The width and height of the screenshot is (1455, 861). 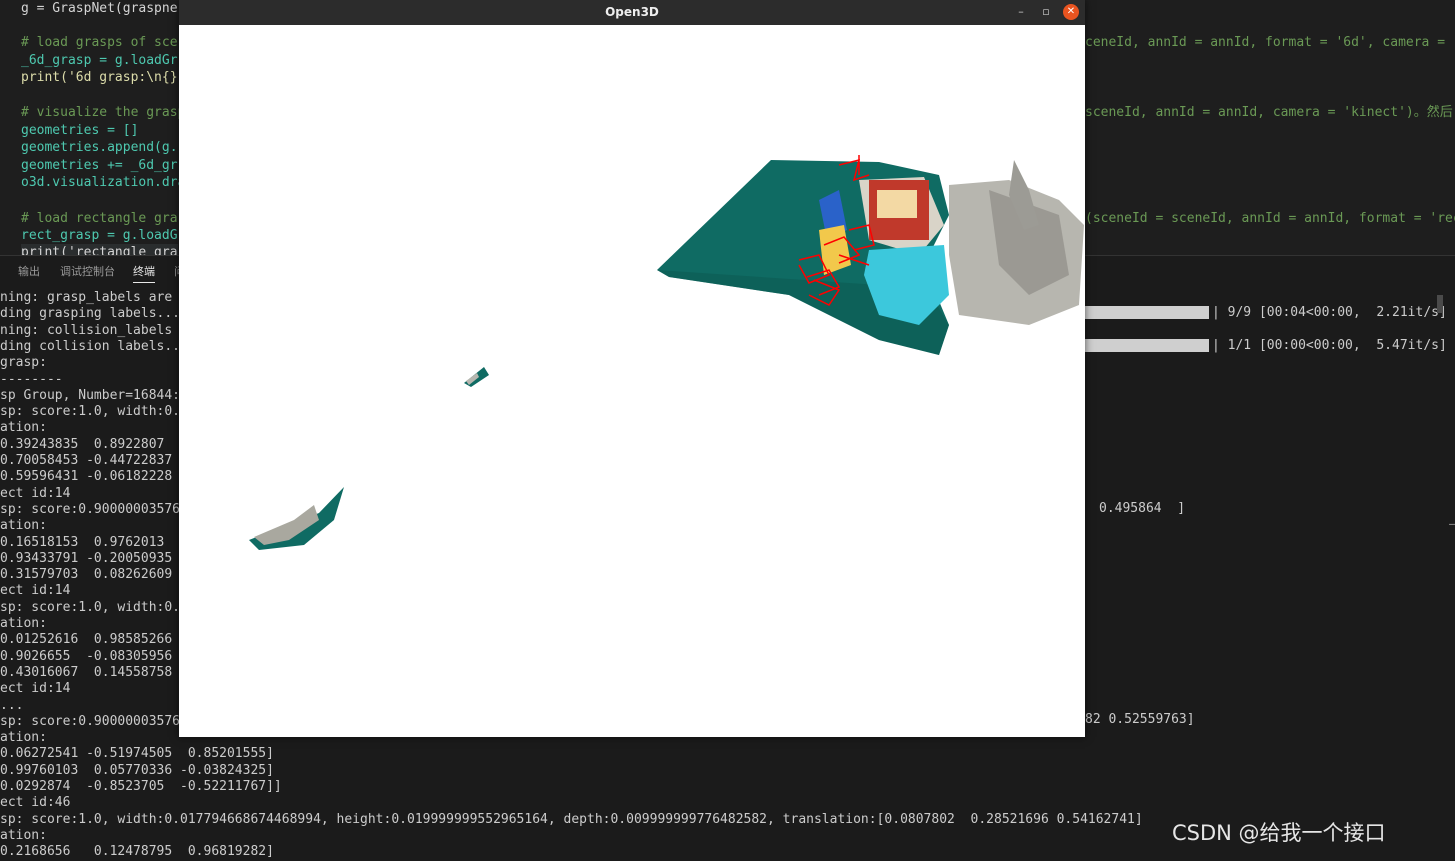 I want to click on window-titlebar: Open3D – ▫ ✕, so click(x=632, y=13).